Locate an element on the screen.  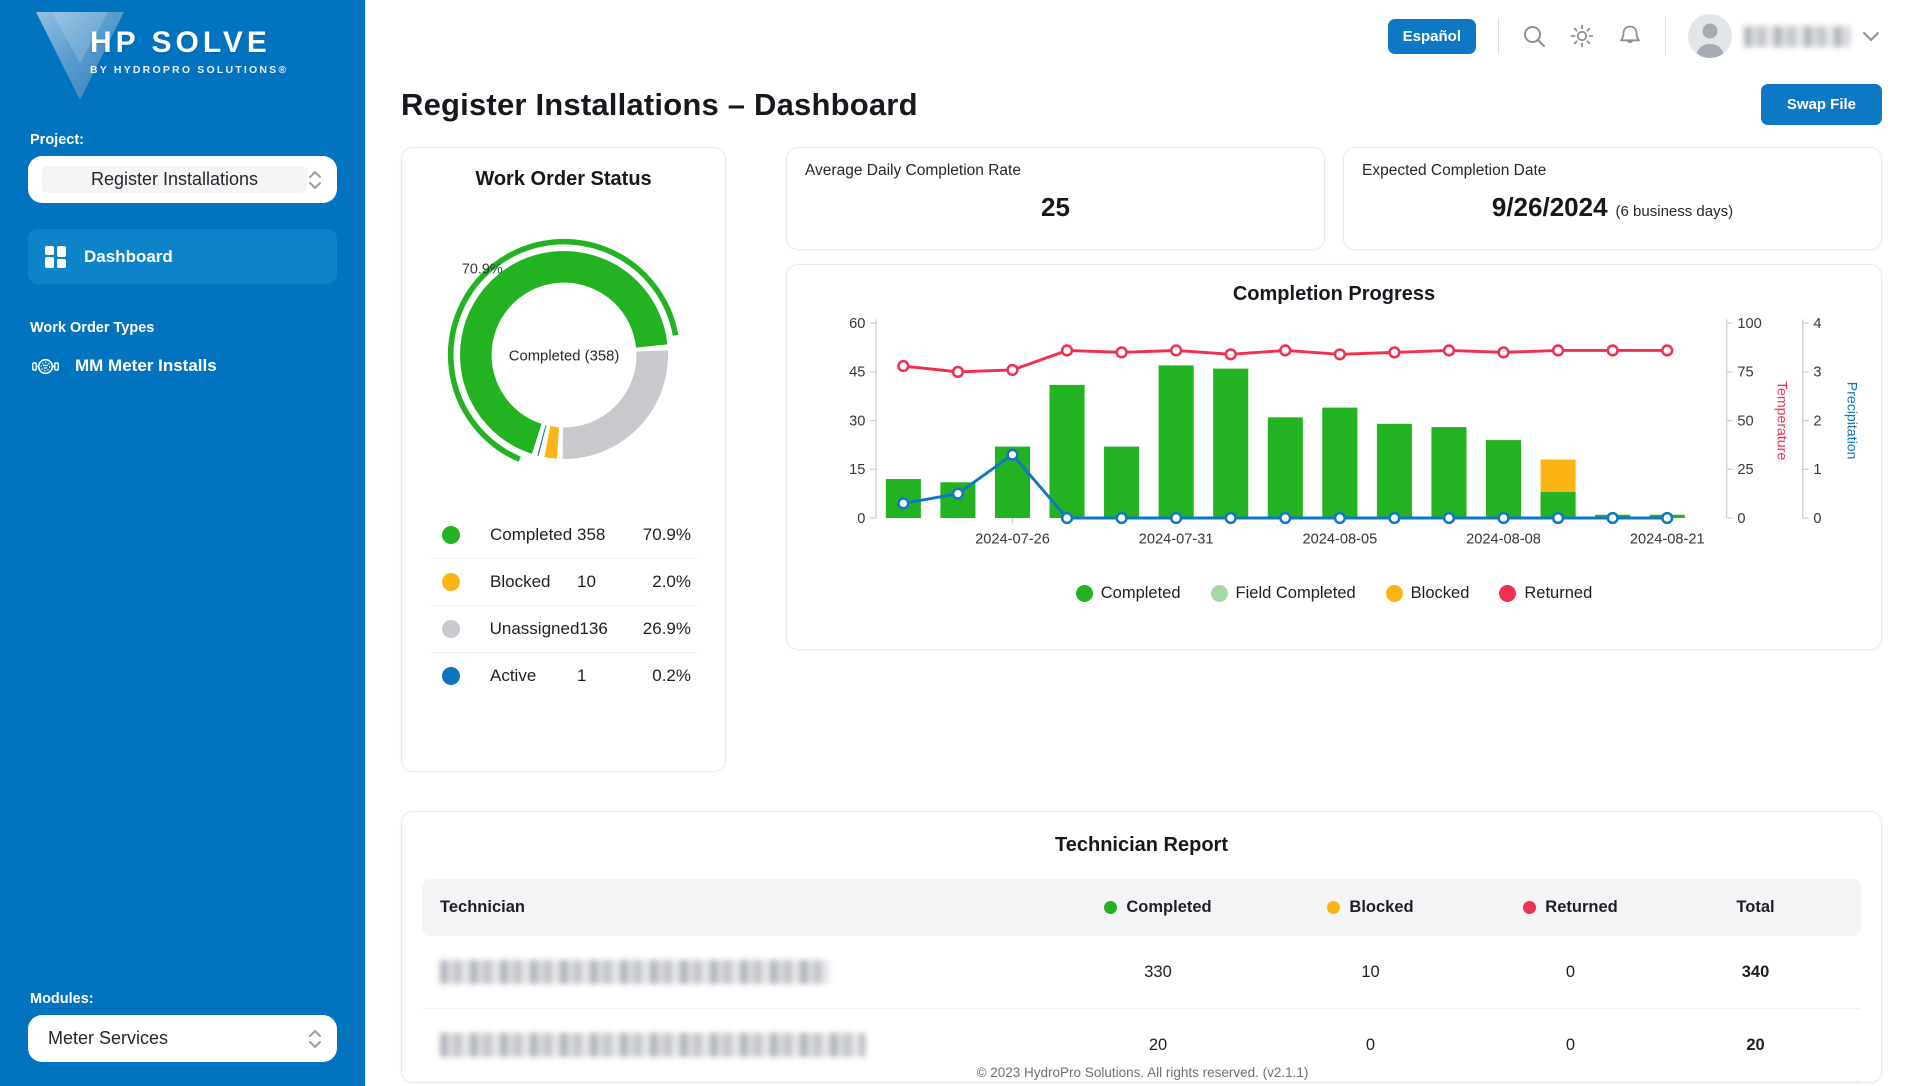
expected-completion-suffix: (6 business days) is located at coordinates (1674, 211).